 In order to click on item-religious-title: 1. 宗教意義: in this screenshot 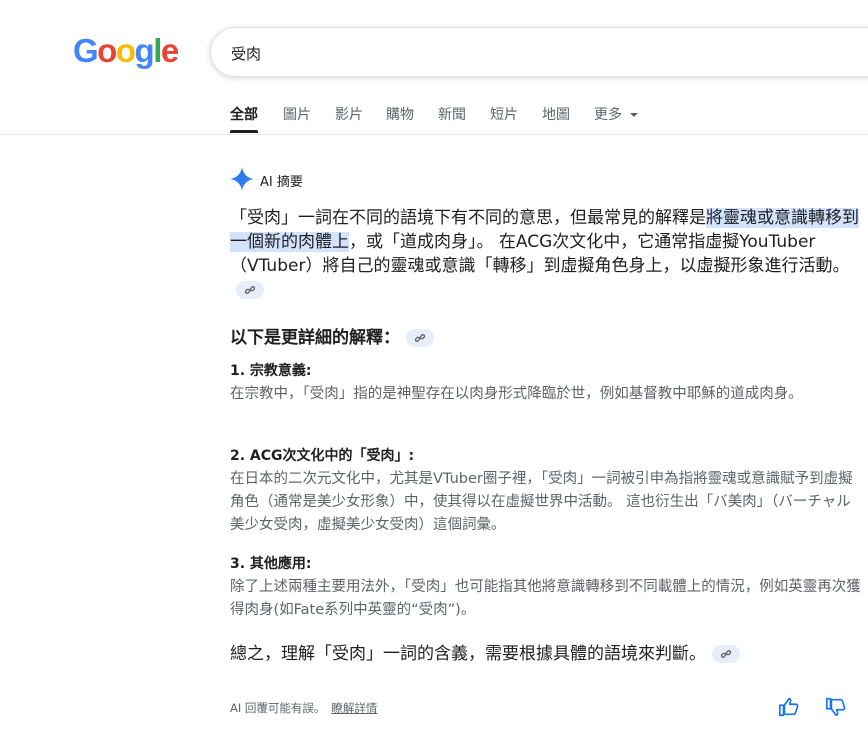, I will do `click(271, 371)`.